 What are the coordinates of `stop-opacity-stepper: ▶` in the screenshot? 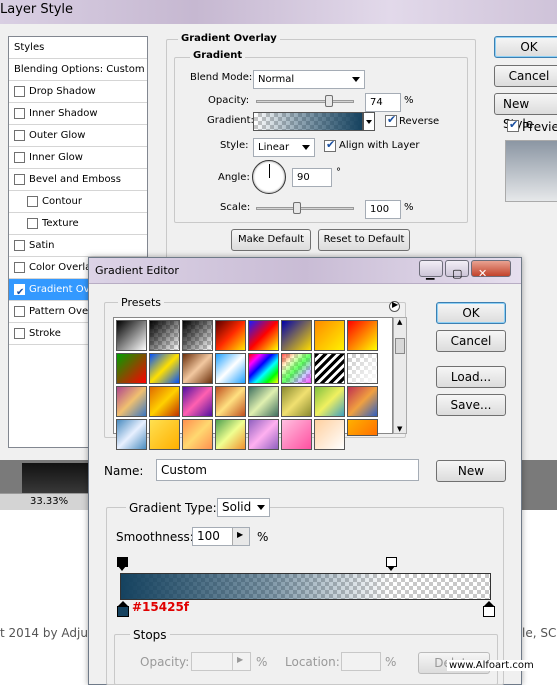 It's located at (240, 661).